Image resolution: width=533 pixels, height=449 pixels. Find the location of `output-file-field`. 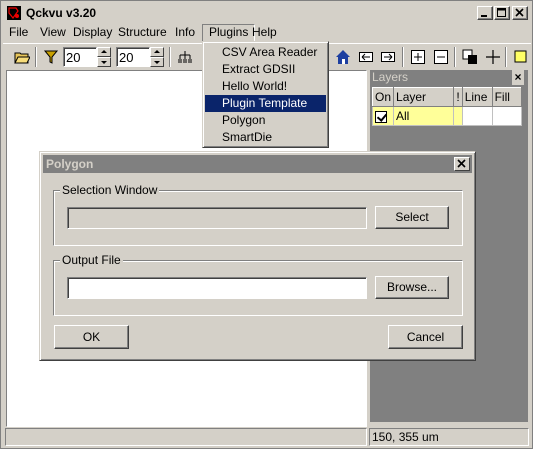

output-file-field is located at coordinates (217, 288).